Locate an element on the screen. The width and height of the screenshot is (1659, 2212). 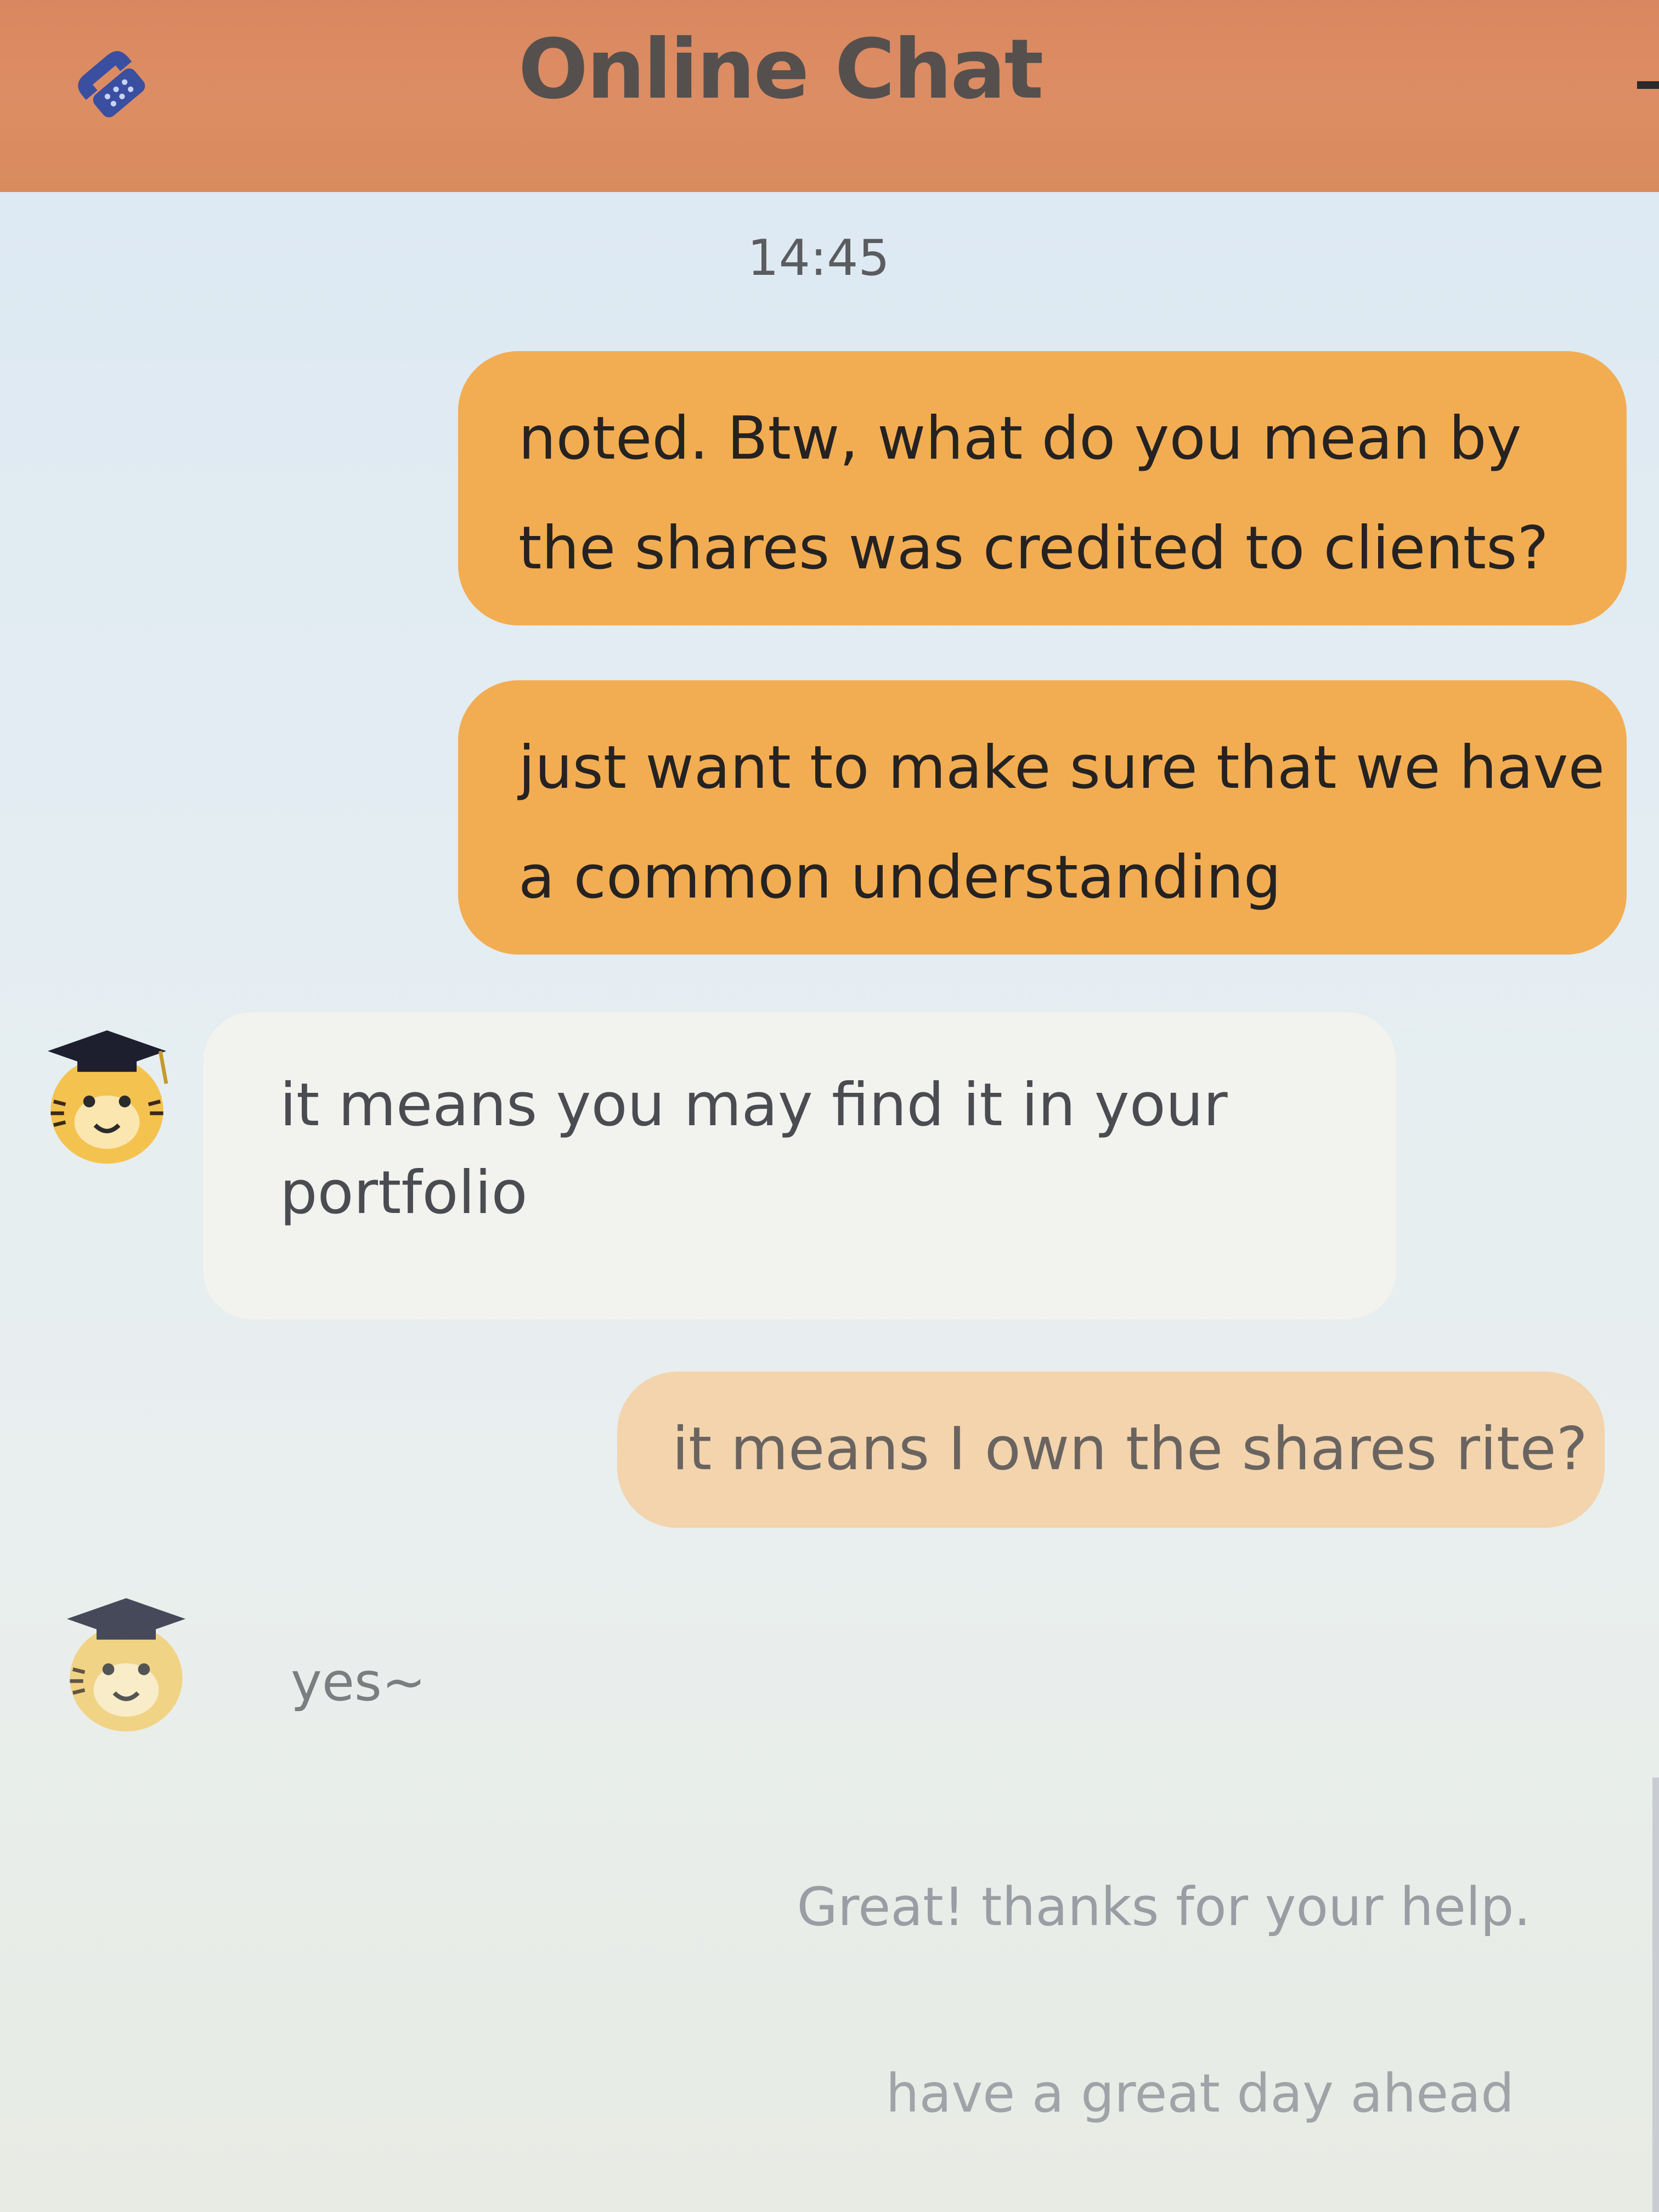
message-line: just want to make sure that we have is located at coordinates (1061, 768).